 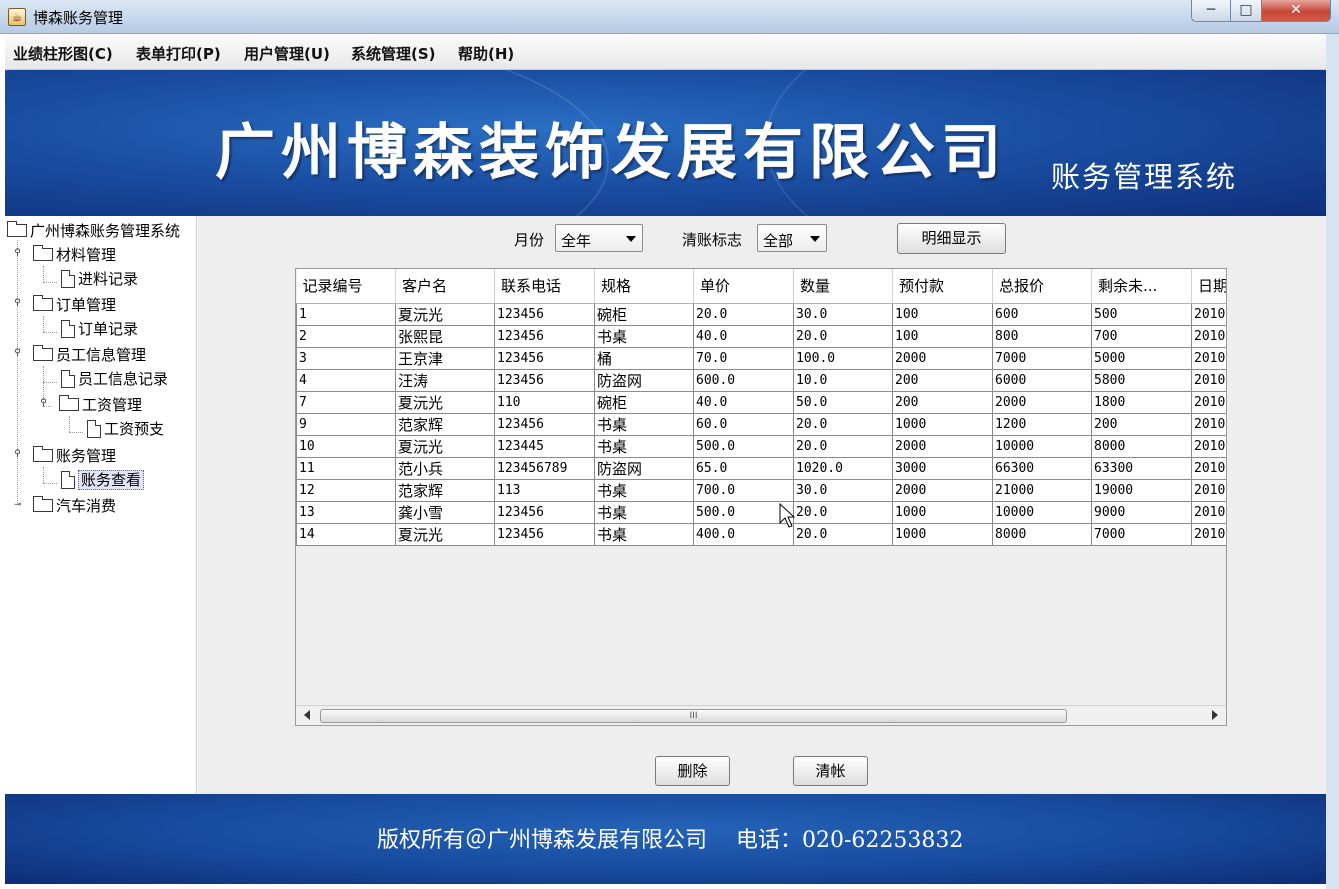 I want to click on column-header: 联系电话, so click(x=544, y=286).